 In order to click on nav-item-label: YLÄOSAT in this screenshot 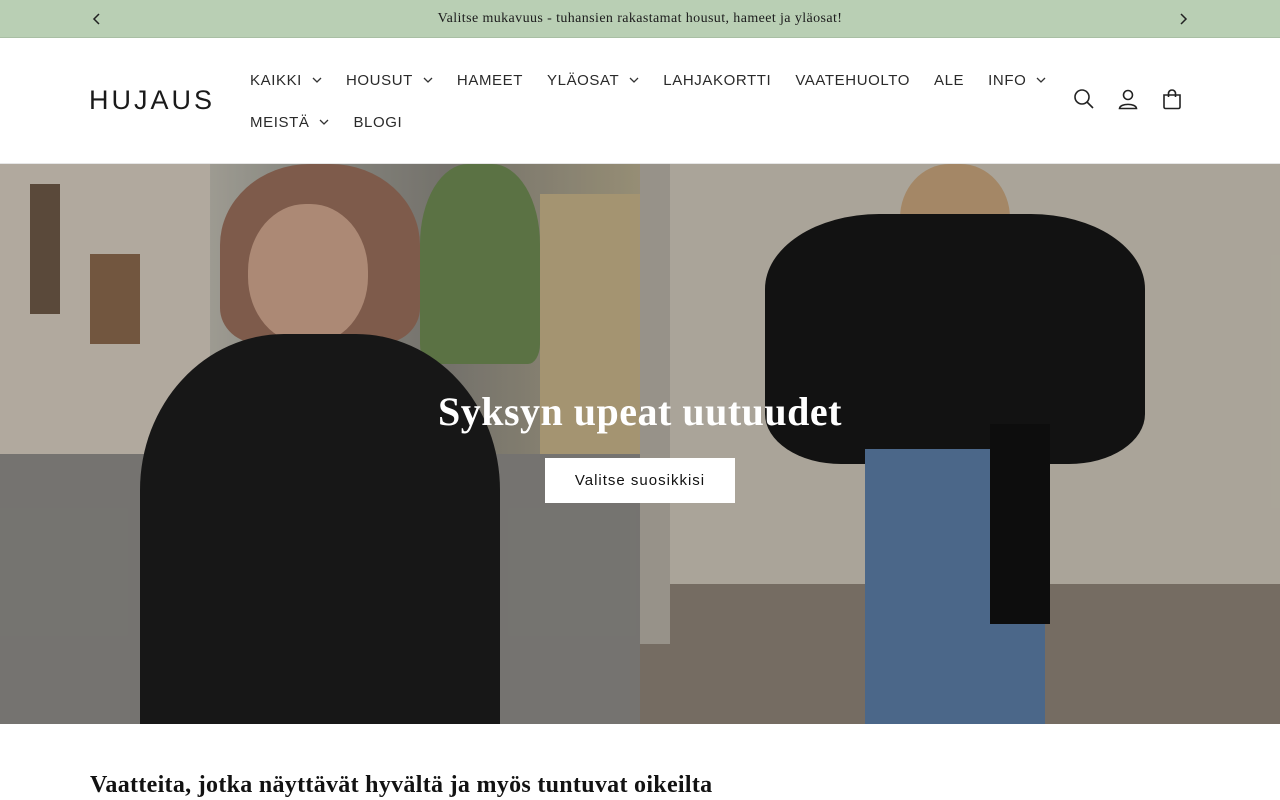, I will do `click(583, 80)`.